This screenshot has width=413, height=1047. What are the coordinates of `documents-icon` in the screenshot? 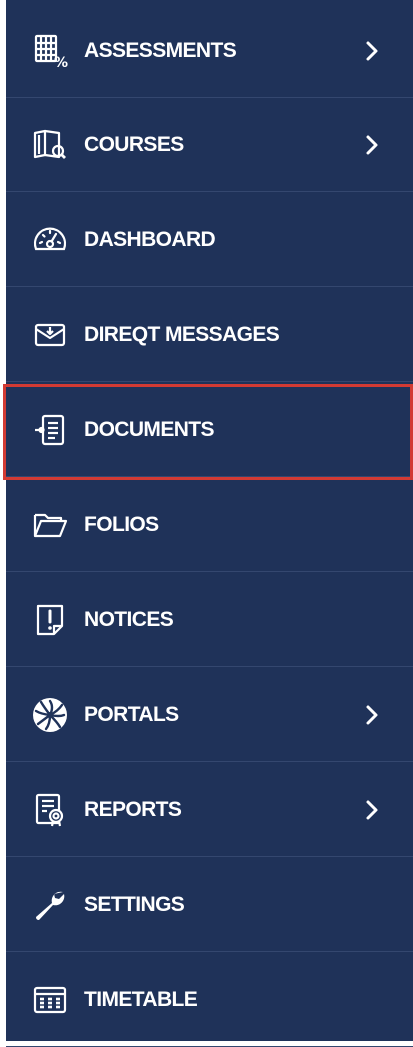 It's located at (50, 430).